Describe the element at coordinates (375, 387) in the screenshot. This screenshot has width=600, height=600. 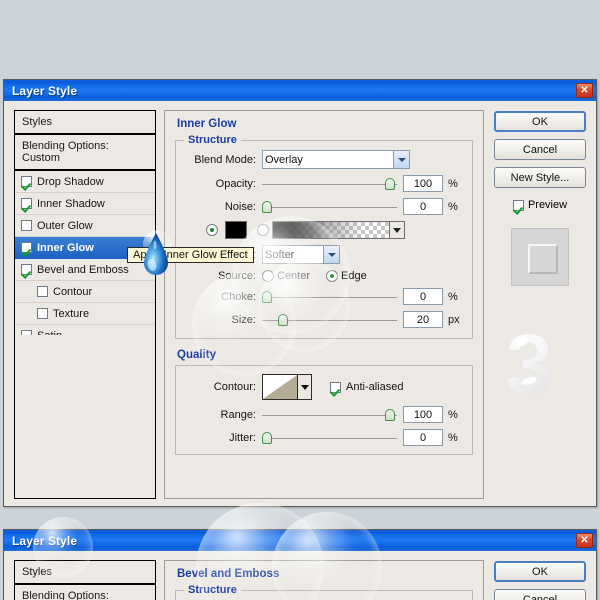
I see `anti-aliased-label: Anti-aliased` at that location.